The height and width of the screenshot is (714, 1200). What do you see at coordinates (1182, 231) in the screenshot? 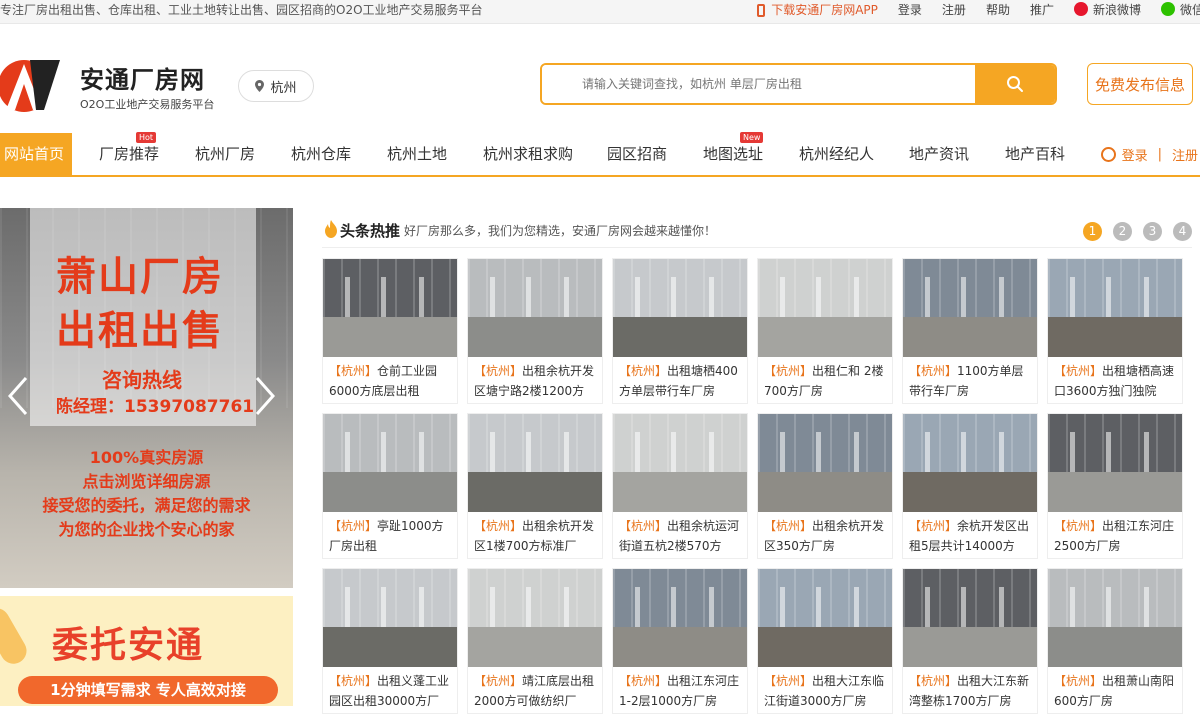
I see `page-4: 4` at bounding box center [1182, 231].